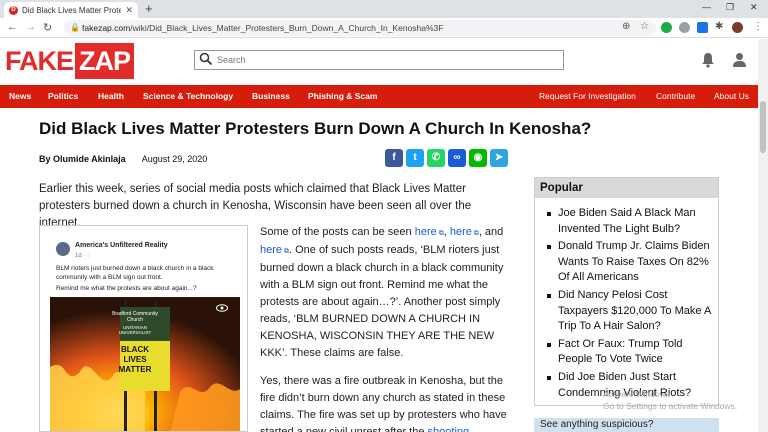 The width and height of the screenshot is (768, 432). I want to click on lock-icon: 🔒, so click(75, 27).